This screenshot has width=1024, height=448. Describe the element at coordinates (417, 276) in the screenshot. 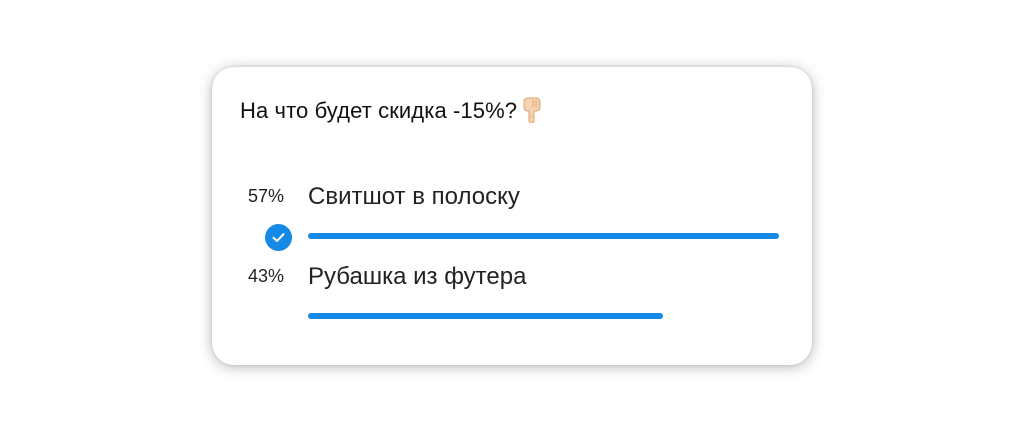

I see `option-label: Рубашка из футера` at that location.